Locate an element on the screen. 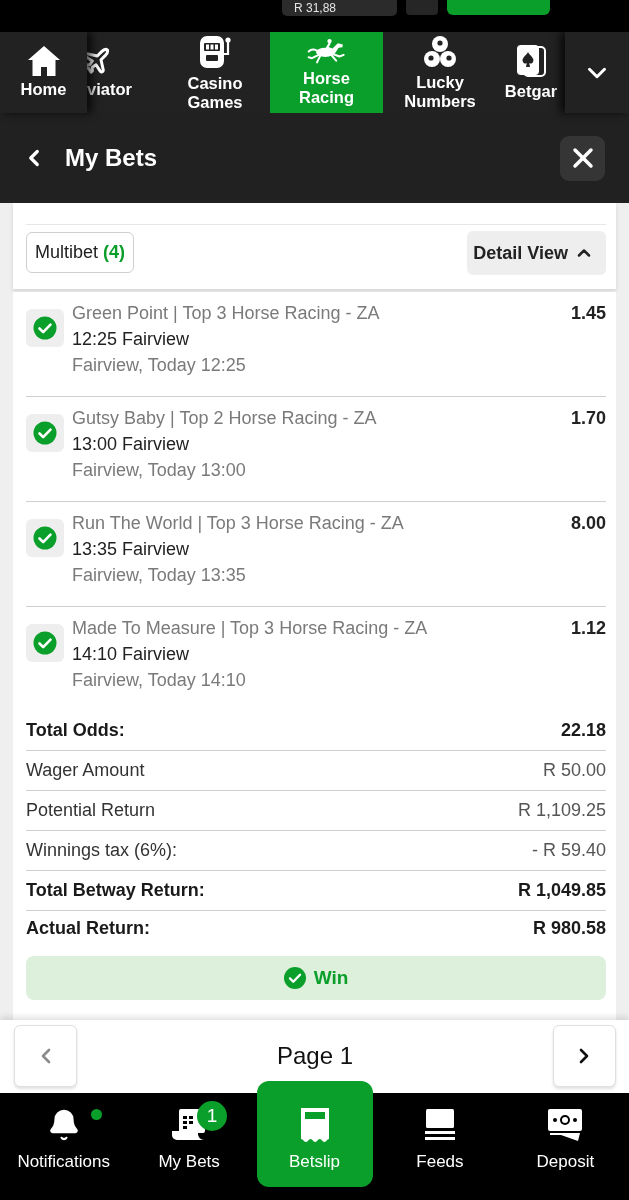 This screenshot has height=1200, width=629. event-details: Fairview, Today 12:25 is located at coordinates (159, 365).